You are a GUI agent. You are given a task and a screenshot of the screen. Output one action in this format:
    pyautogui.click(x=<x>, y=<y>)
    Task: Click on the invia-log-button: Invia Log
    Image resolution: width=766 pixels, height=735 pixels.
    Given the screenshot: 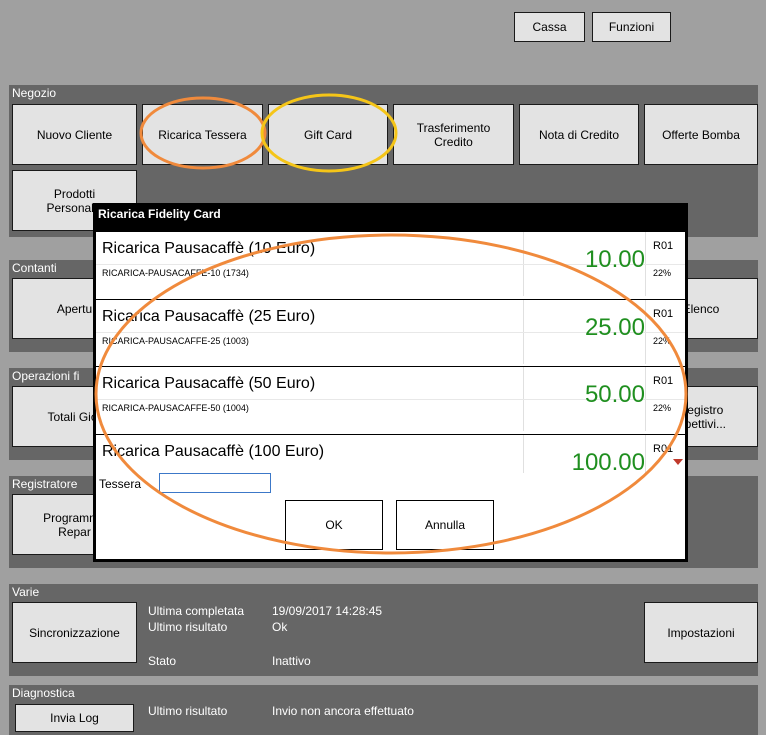 What is the action you would take?
    pyautogui.click(x=74, y=718)
    